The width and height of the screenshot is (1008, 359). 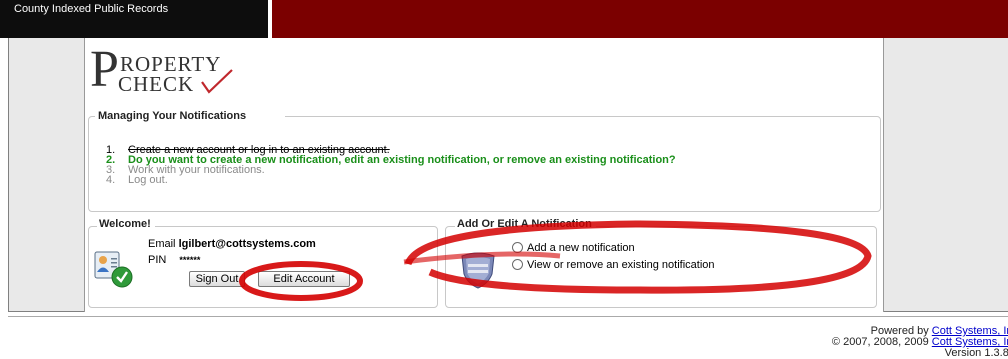 What do you see at coordinates (46, 175) in the screenshot?
I see `left-margin` at bounding box center [46, 175].